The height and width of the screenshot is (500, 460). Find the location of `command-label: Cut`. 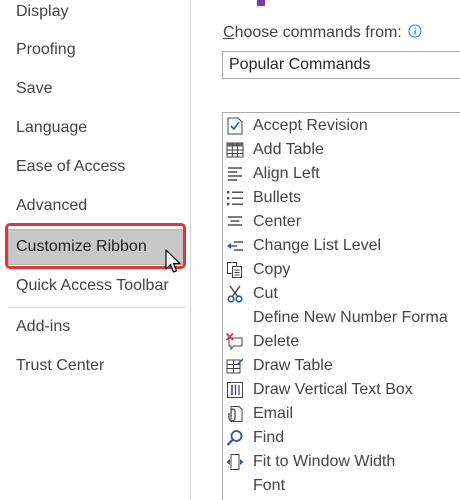

command-label: Cut is located at coordinates (265, 293).